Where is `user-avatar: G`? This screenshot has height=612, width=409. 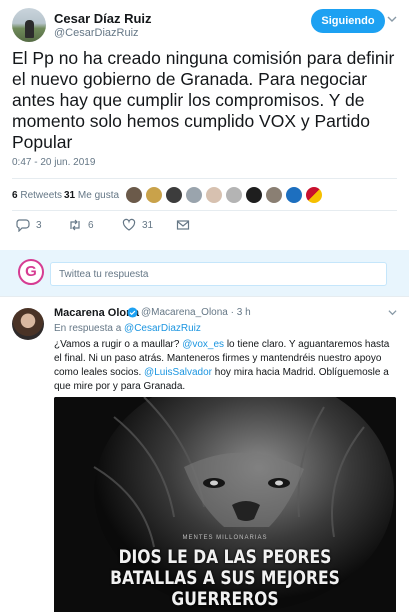
user-avatar: G is located at coordinates (31, 272).